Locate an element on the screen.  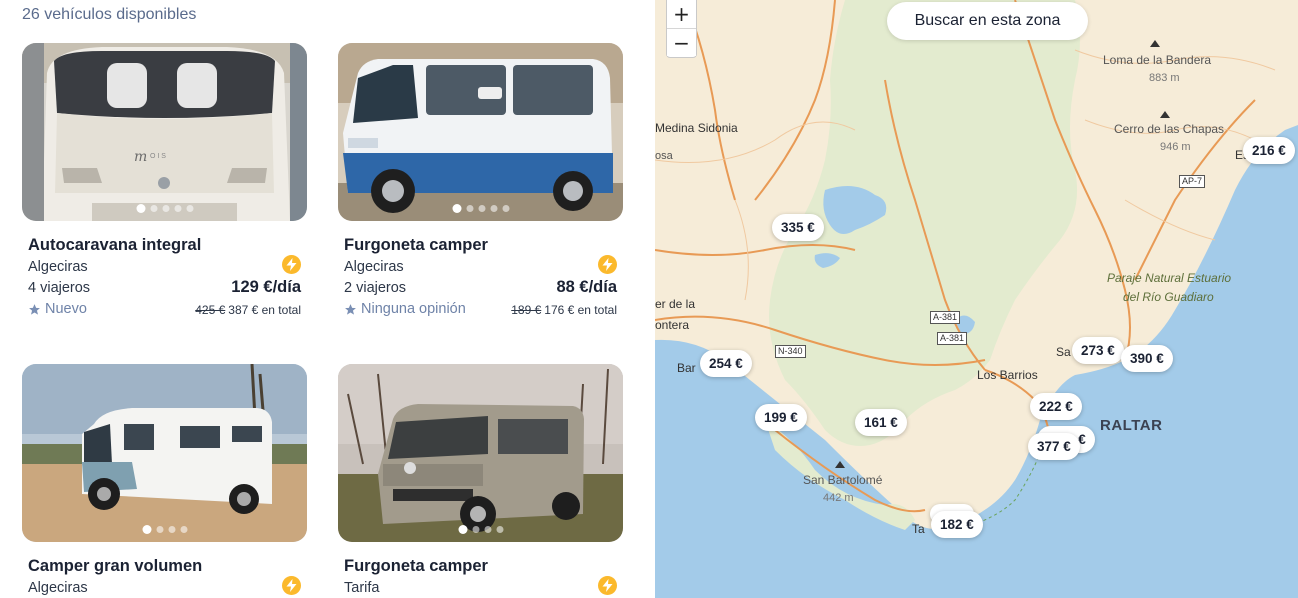
old-total: 425 € is located at coordinates (210, 310).